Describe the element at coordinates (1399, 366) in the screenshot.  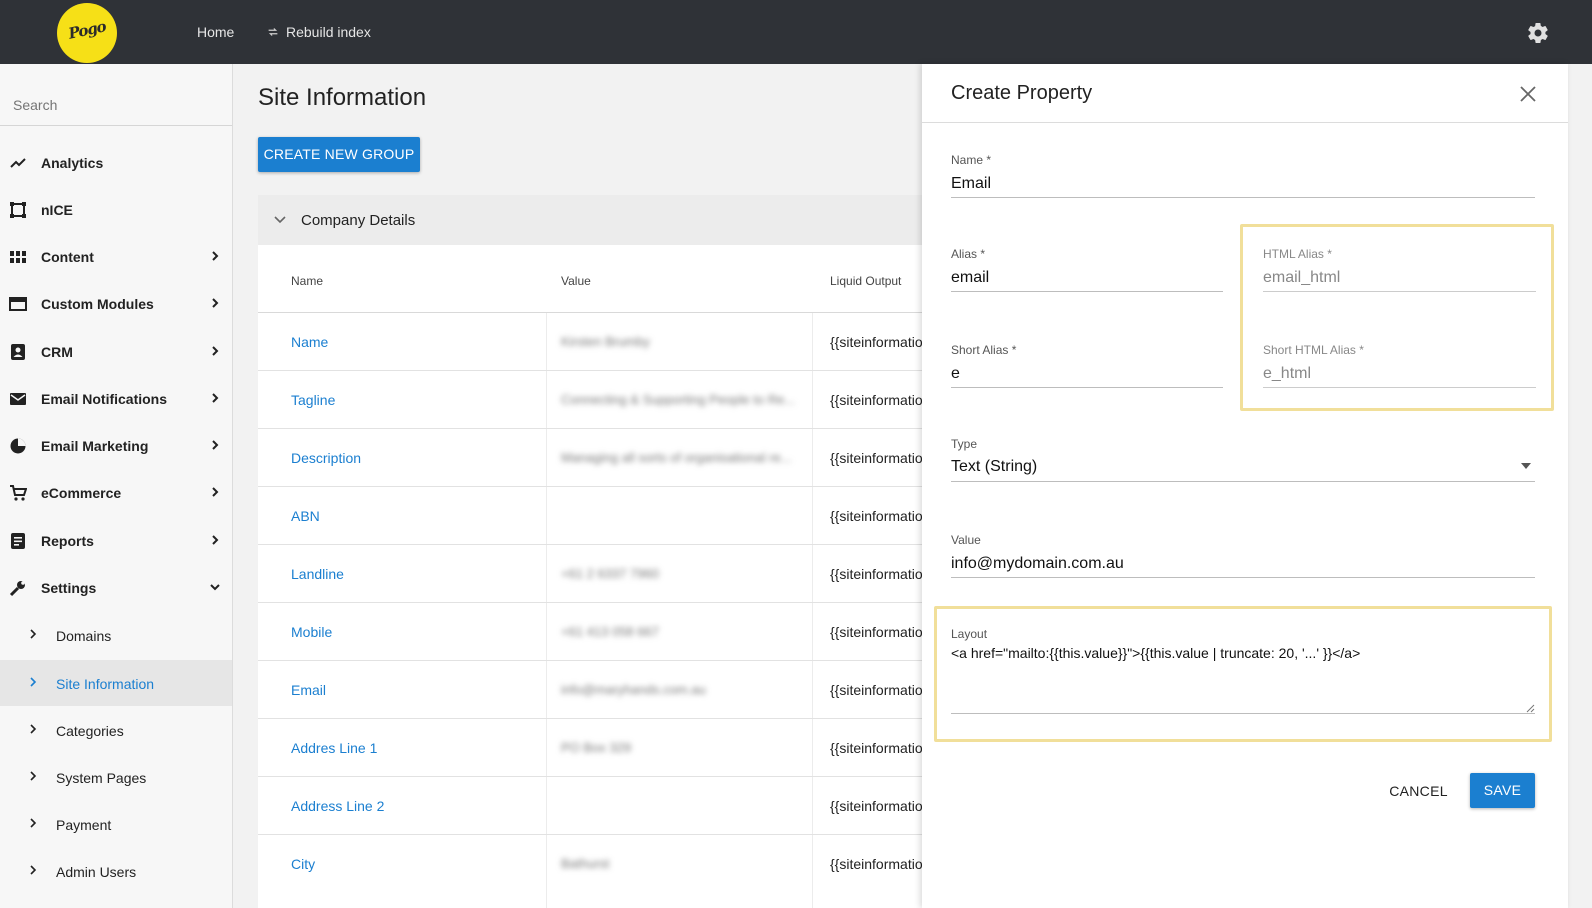
I see `short-html-alias-field: Short HTML Alias *` at that location.